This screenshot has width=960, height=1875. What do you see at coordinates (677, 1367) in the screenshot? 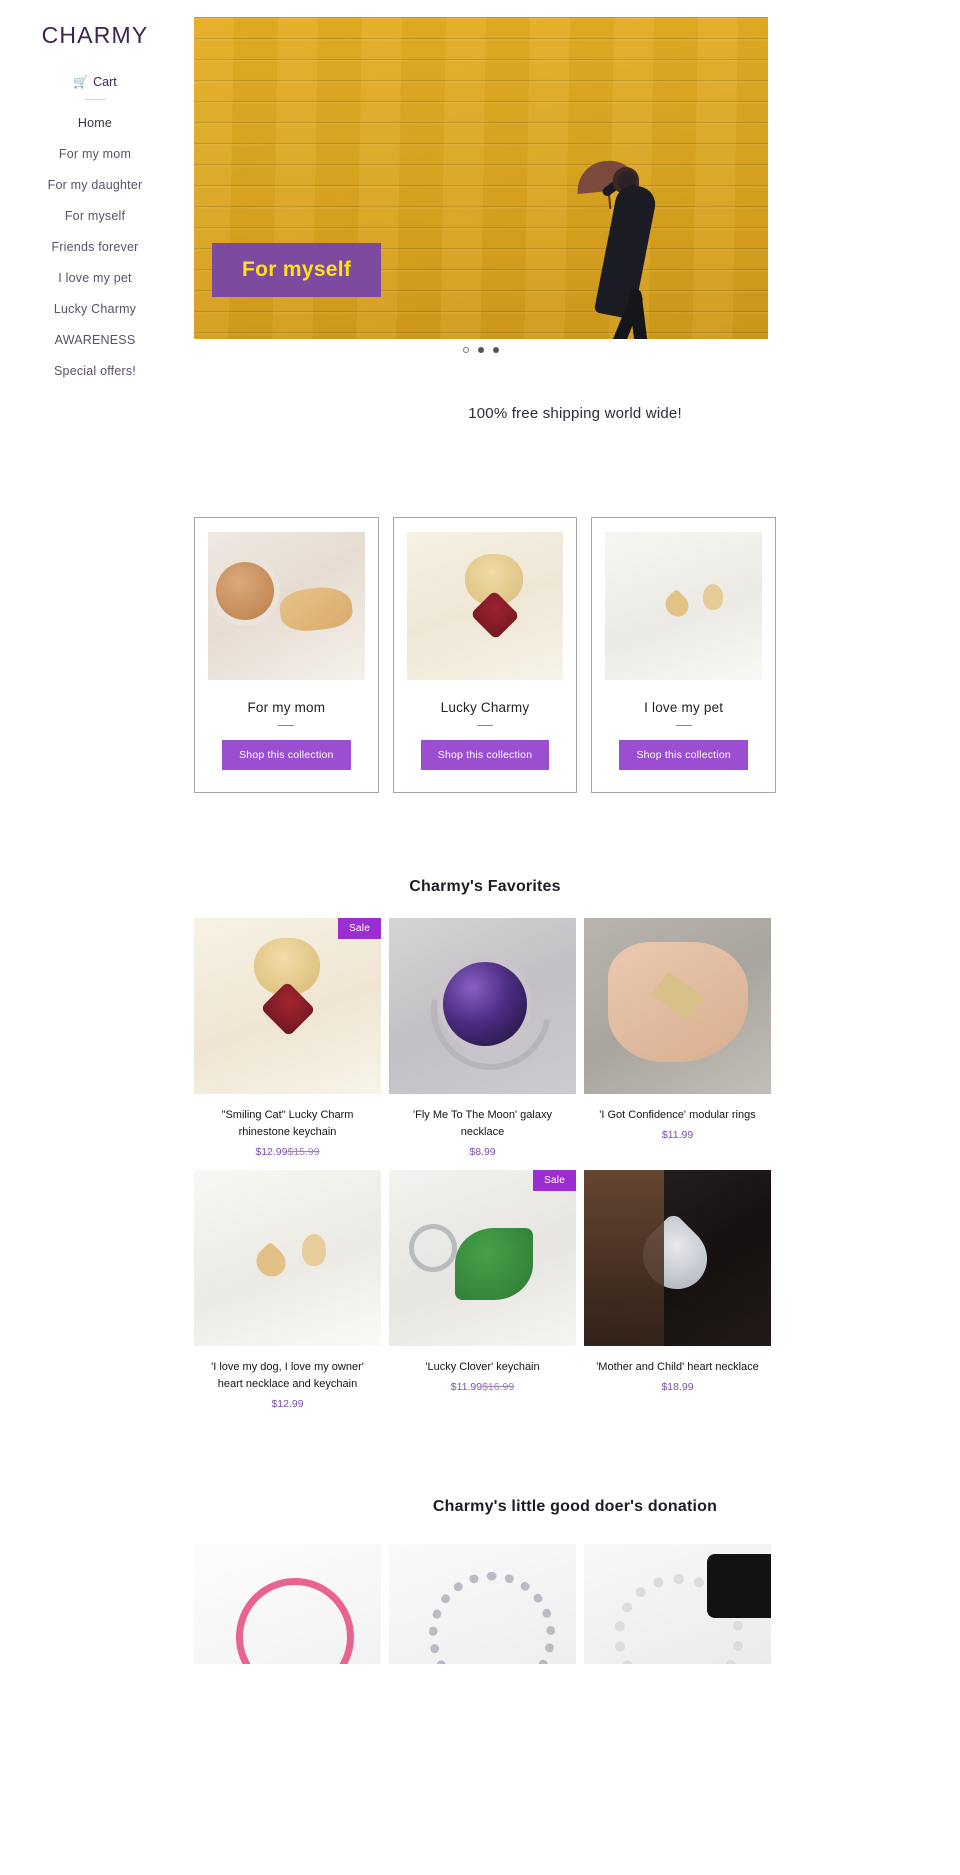
I see `product-name: 'Mother and Child' heart necklace` at bounding box center [677, 1367].